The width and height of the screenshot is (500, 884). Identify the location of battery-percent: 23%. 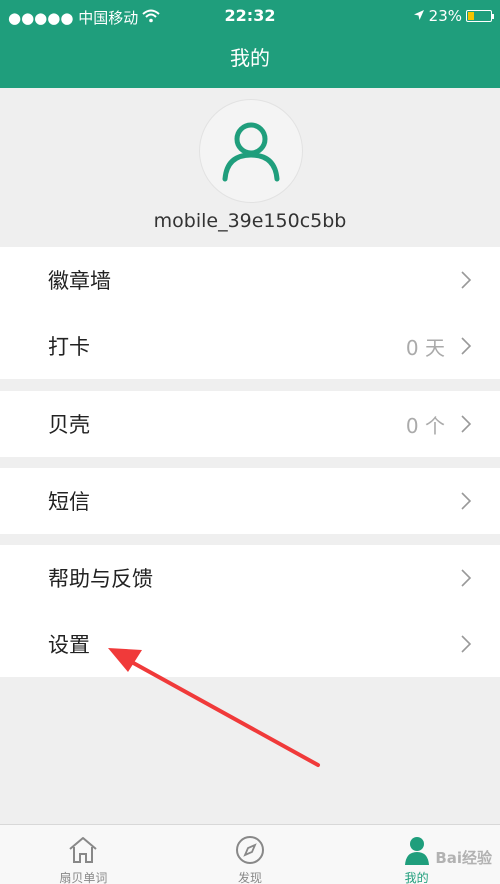
(445, 16).